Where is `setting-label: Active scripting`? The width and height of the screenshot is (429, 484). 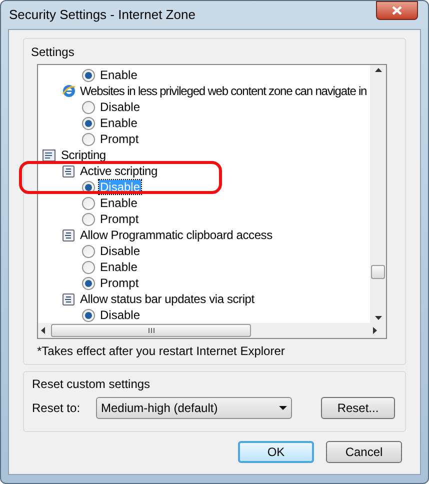
setting-label: Active scripting is located at coordinates (119, 171).